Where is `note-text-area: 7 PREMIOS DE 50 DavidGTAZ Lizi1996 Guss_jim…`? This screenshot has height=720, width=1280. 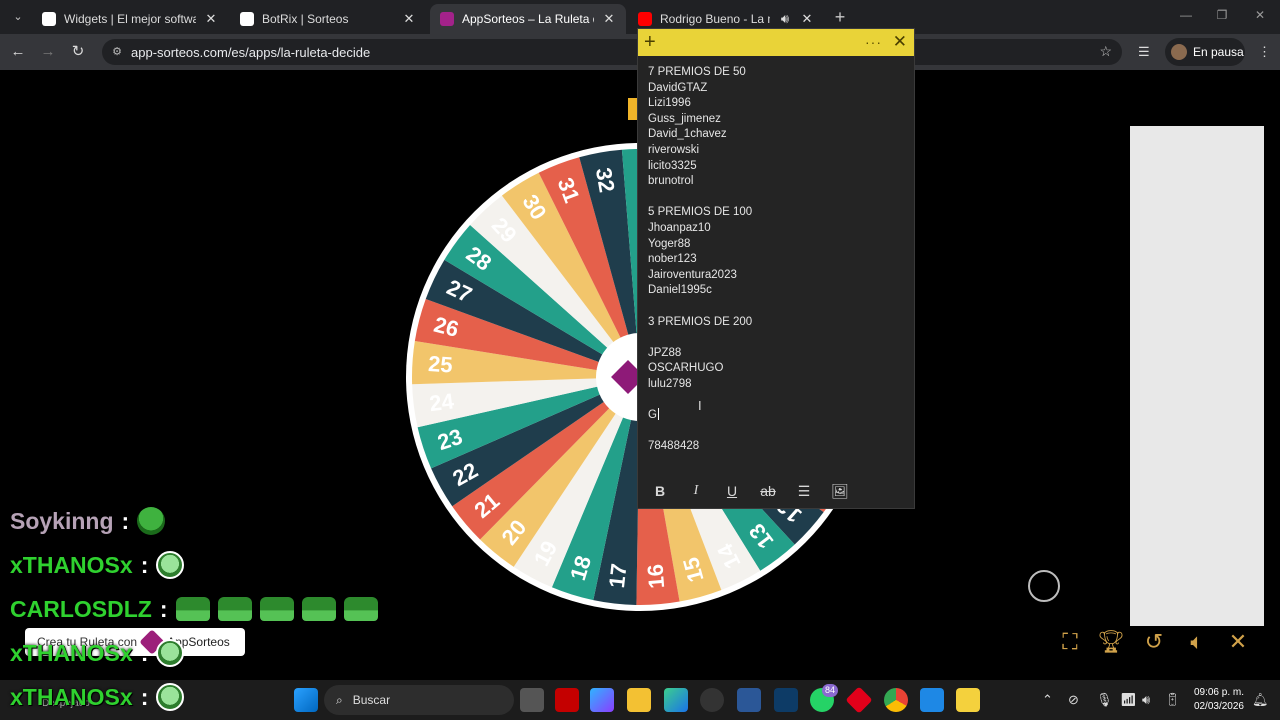
note-text-area: 7 PREMIOS DE 50 DavidGTAZ Lizi1996 Guss_jim… is located at coordinates (777, 260).